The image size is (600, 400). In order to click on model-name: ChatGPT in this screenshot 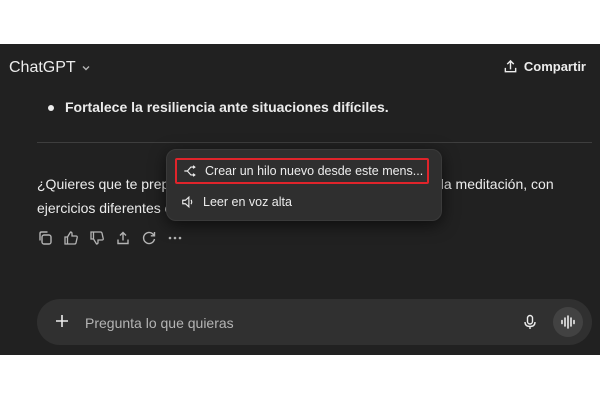, I will do `click(42, 67)`.